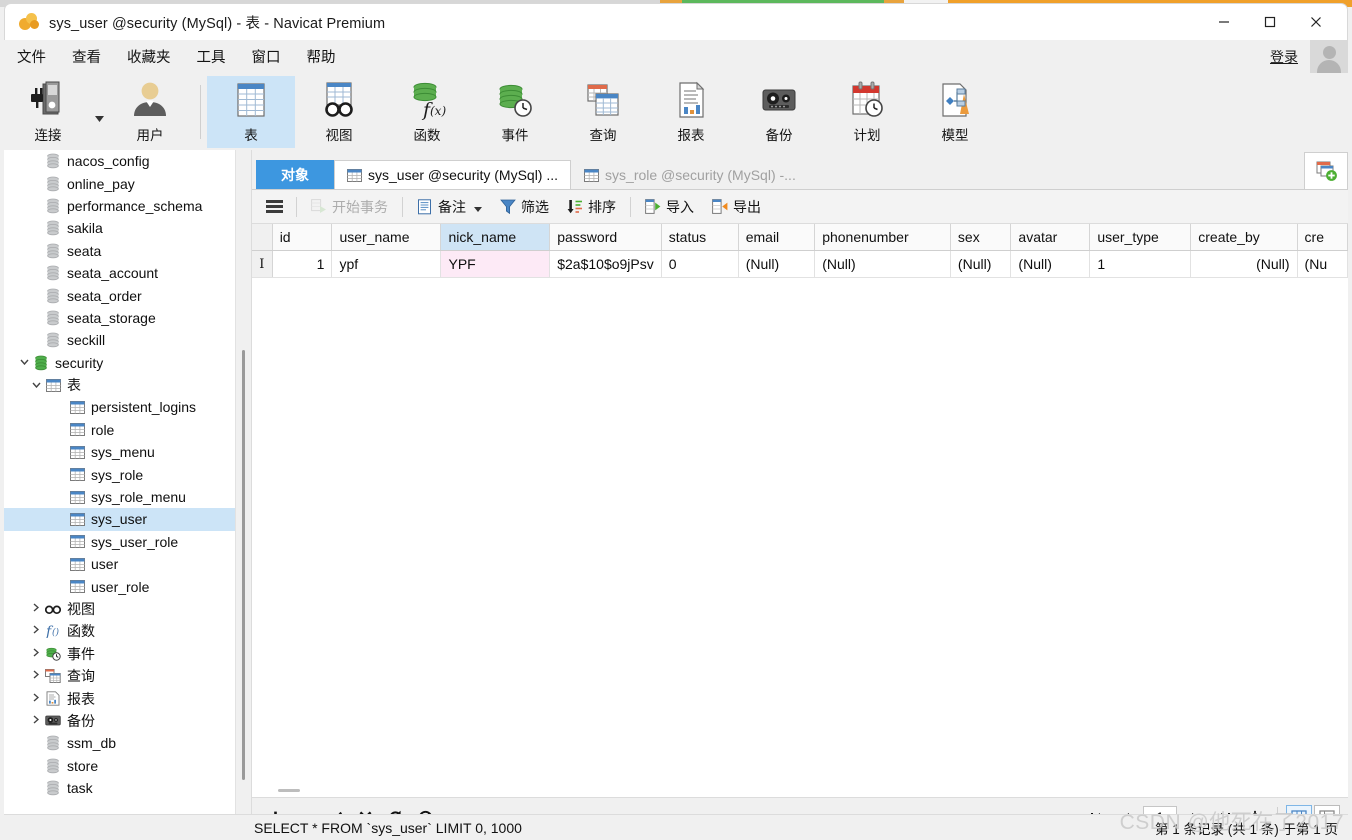 The width and height of the screenshot is (1352, 840). What do you see at coordinates (524, 207) in the screenshot?
I see `gridbar-筛选: 筛选` at bounding box center [524, 207].